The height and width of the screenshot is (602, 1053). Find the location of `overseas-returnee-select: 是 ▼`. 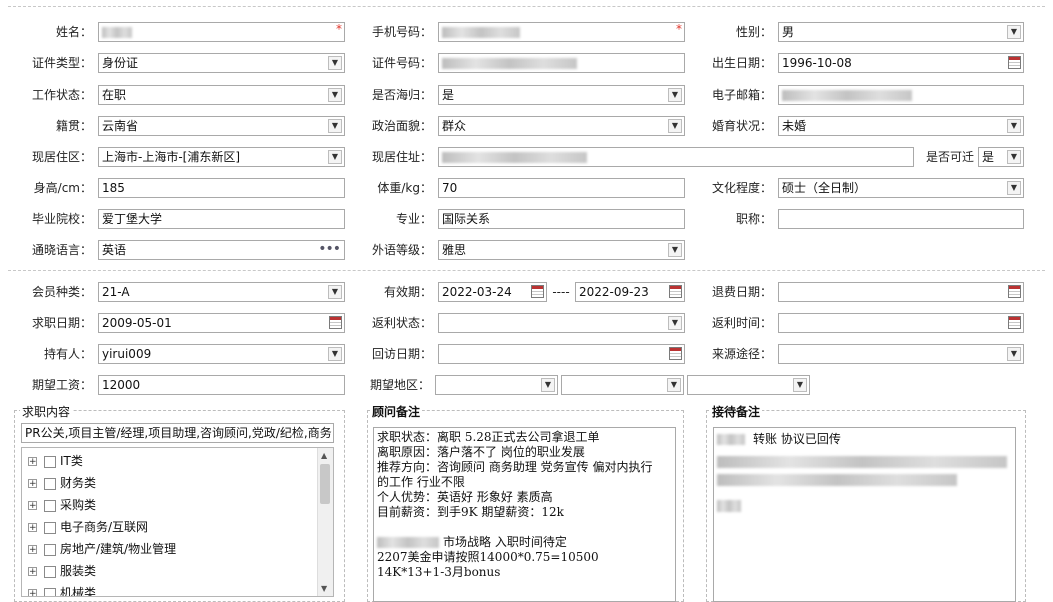

overseas-returnee-select: 是 ▼ is located at coordinates (561, 95).